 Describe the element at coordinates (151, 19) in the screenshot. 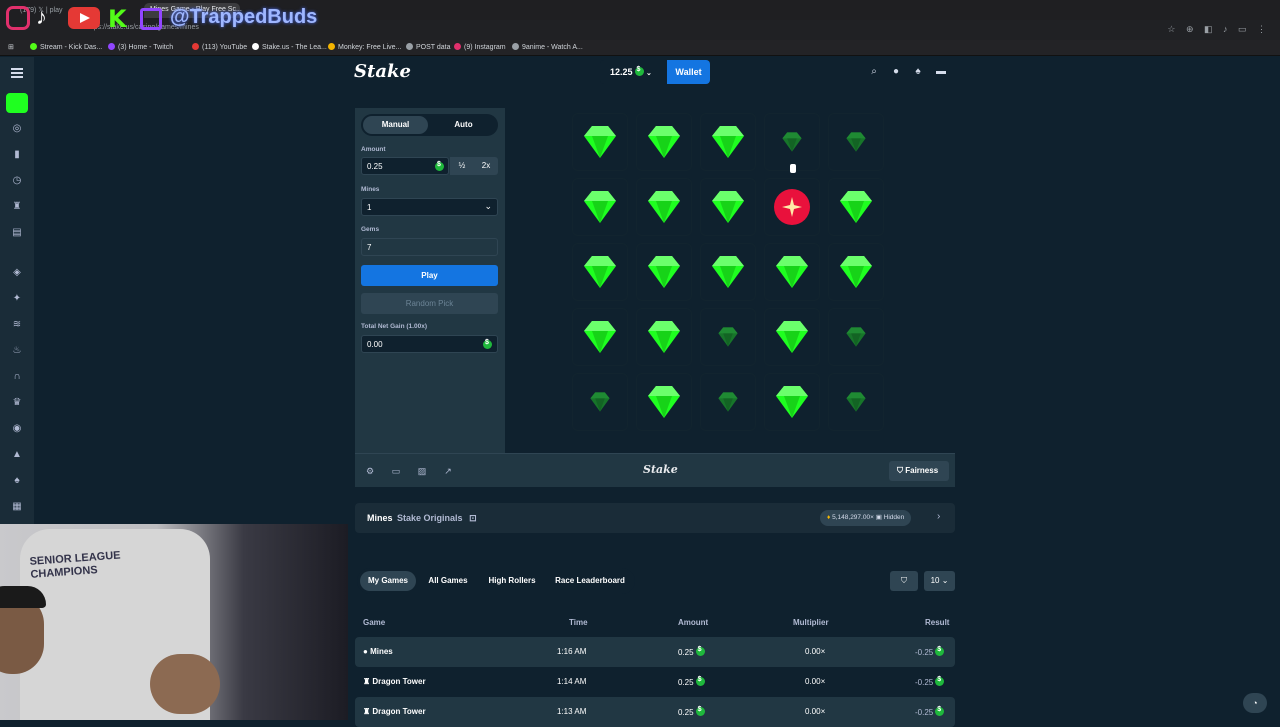

I see `twitch-icon` at that location.